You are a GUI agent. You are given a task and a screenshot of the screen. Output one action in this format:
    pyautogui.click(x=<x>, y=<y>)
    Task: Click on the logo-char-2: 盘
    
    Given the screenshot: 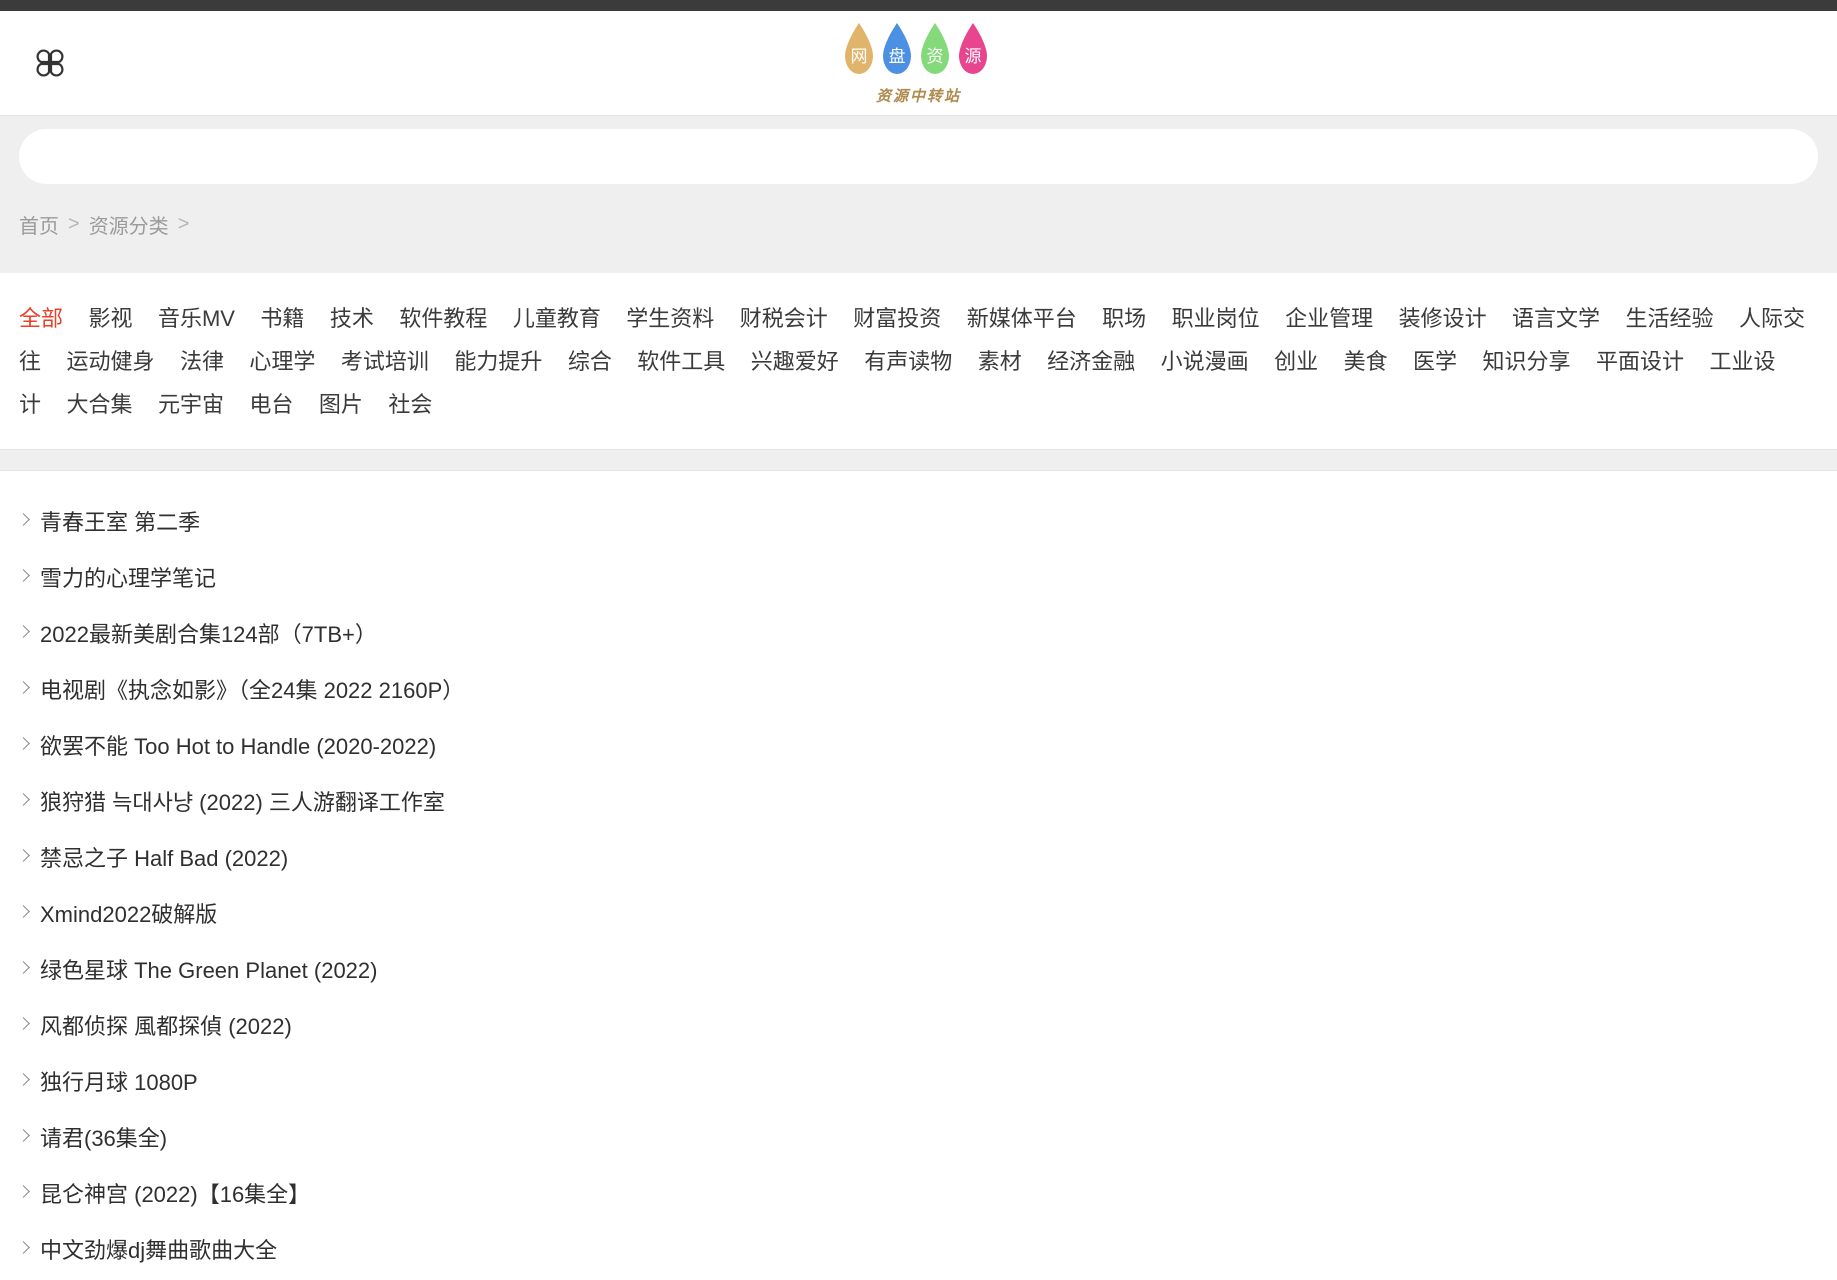 What is the action you would take?
    pyautogui.click(x=896, y=57)
    